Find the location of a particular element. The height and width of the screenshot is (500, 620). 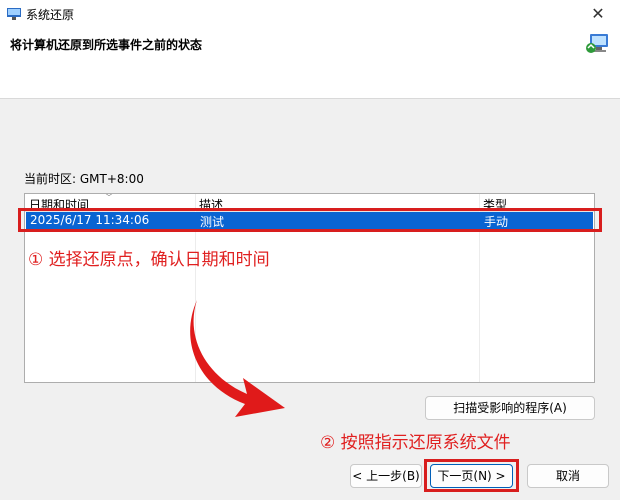

page-title: 将计算机还原到所选事件之前的状态 is located at coordinates (106, 45).